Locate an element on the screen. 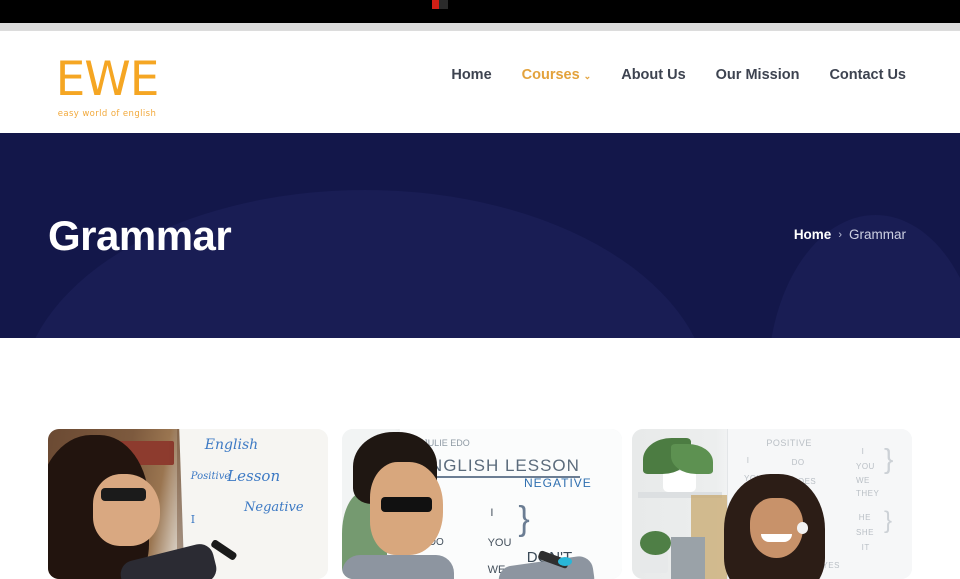 Image resolution: width=960 pixels, height=579 pixels. breadcrumb-current: Grammar is located at coordinates (877, 234).